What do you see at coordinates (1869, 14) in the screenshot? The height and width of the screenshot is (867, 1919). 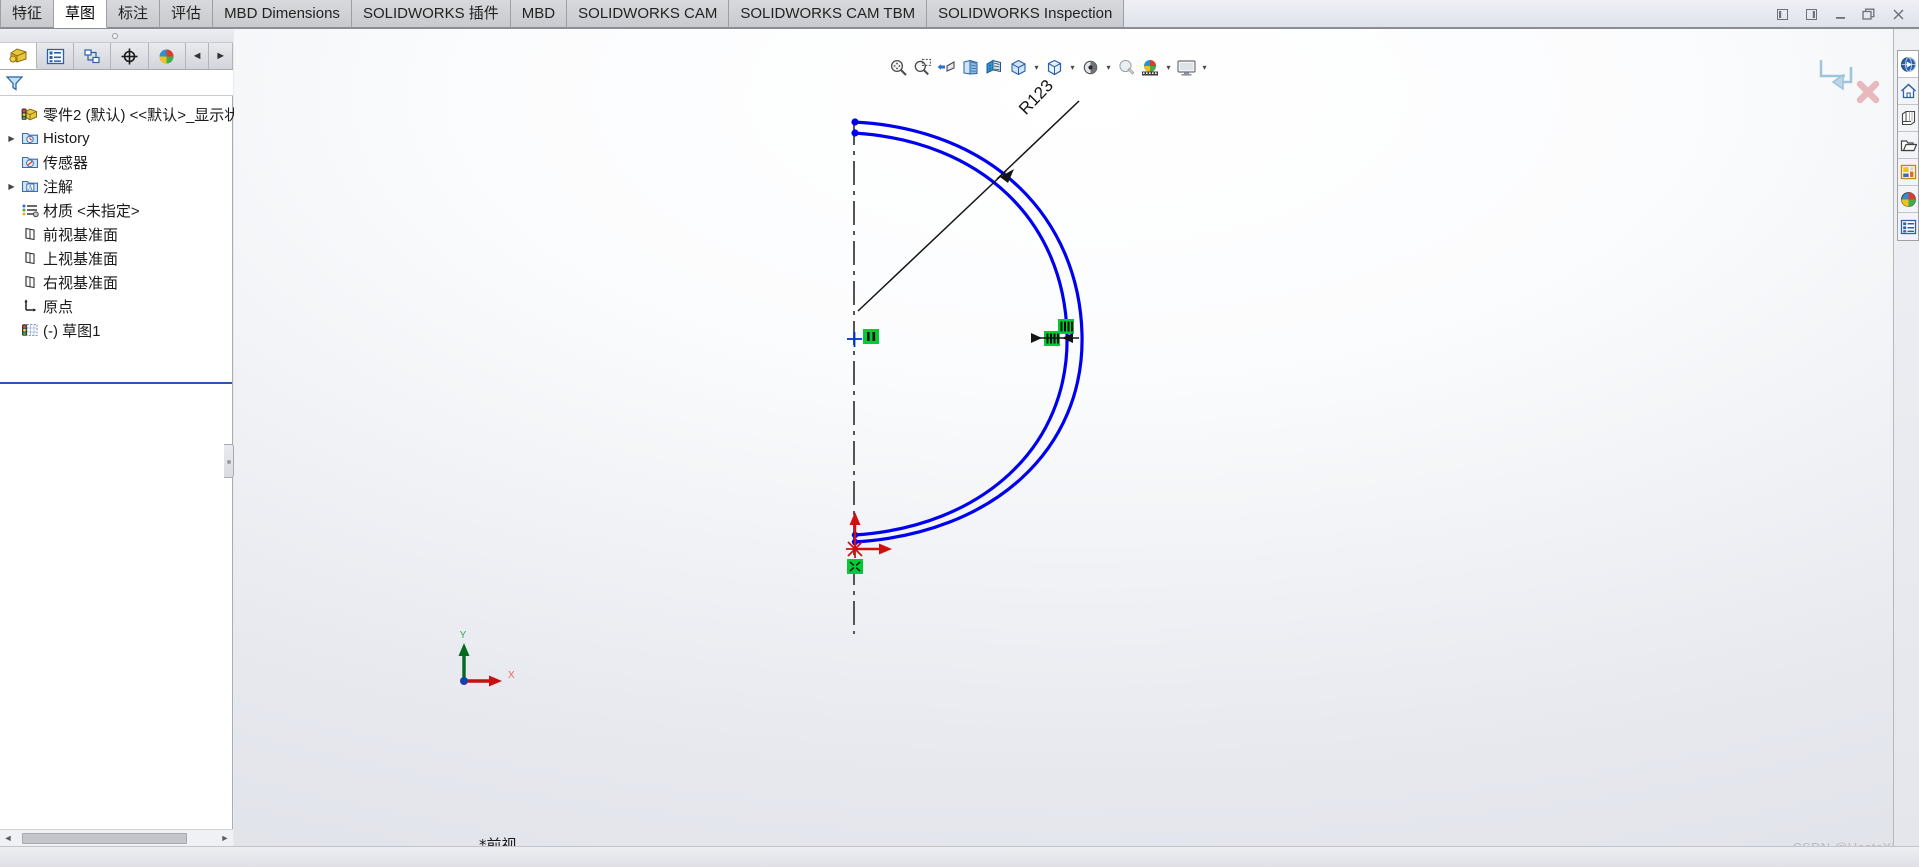 I see `maximize-icon` at bounding box center [1869, 14].